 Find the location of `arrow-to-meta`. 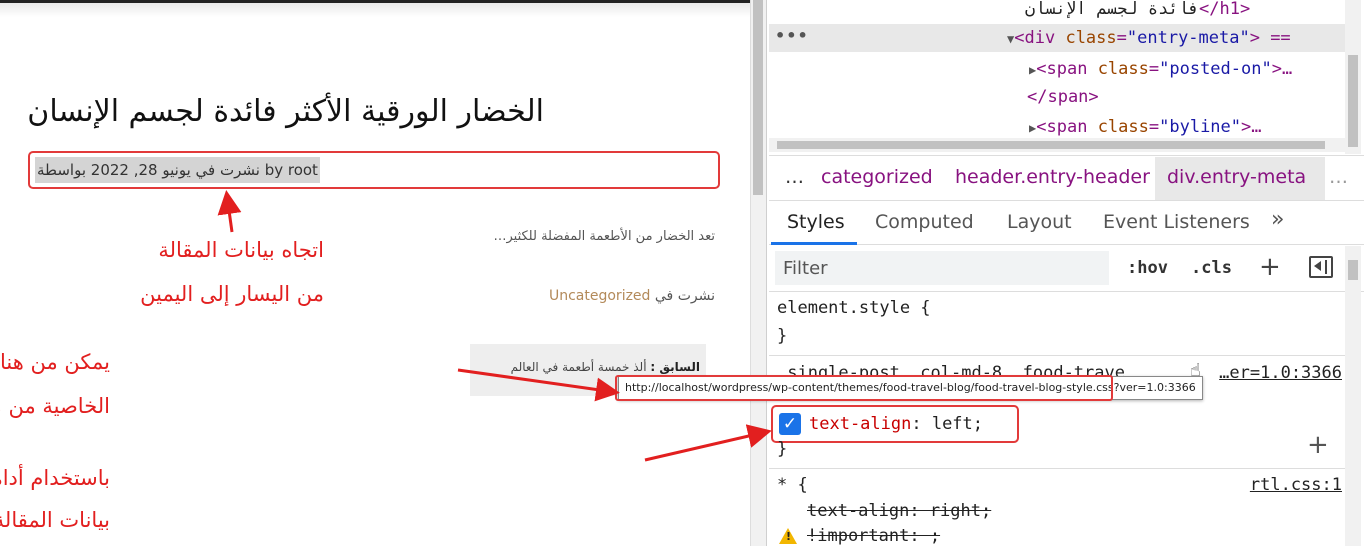

arrow-to-meta is located at coordinates (229, 211).